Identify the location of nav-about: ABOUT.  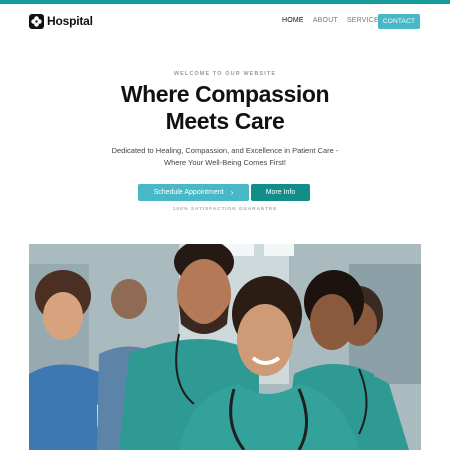
(325, 20).